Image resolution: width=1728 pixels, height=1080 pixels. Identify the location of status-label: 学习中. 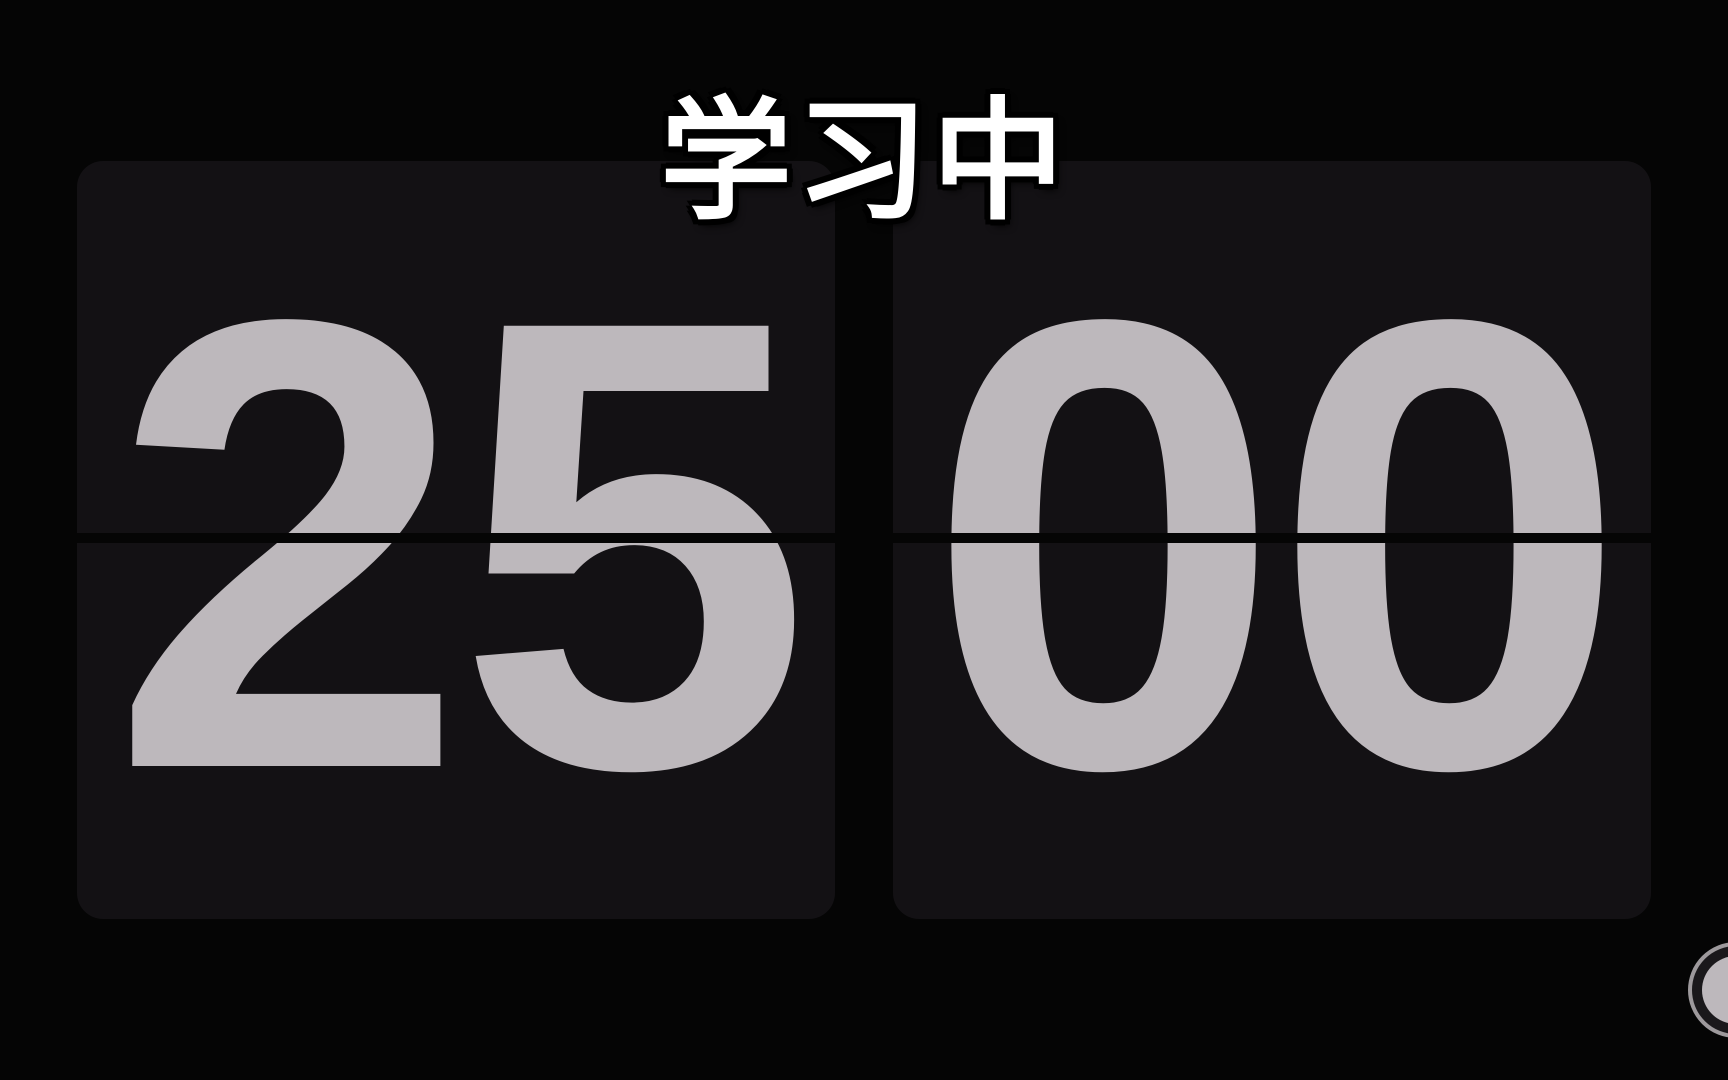
(864, 162).